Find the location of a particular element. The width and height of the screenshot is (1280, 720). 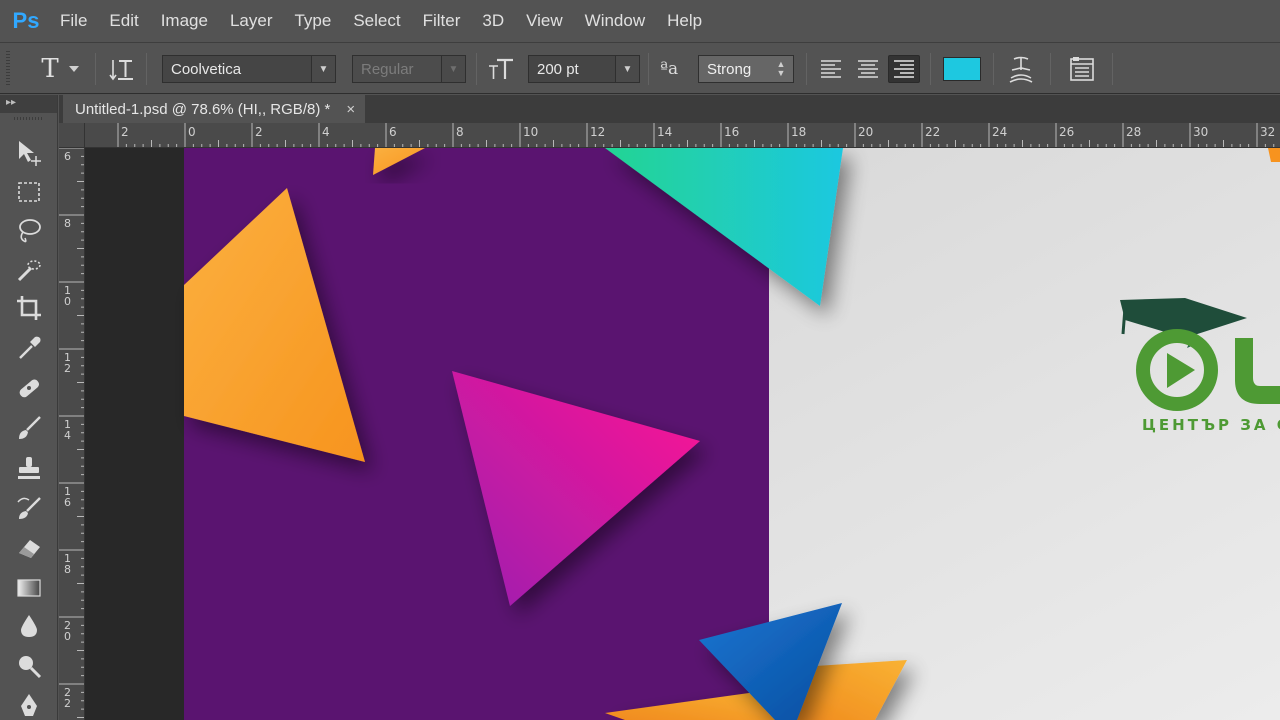

horizontal-ruler-ticks: 2 0 2 4 6 8 10 12 14 16 18 20 22 24 26 28 30 32 is located at coordinates (696, 135).